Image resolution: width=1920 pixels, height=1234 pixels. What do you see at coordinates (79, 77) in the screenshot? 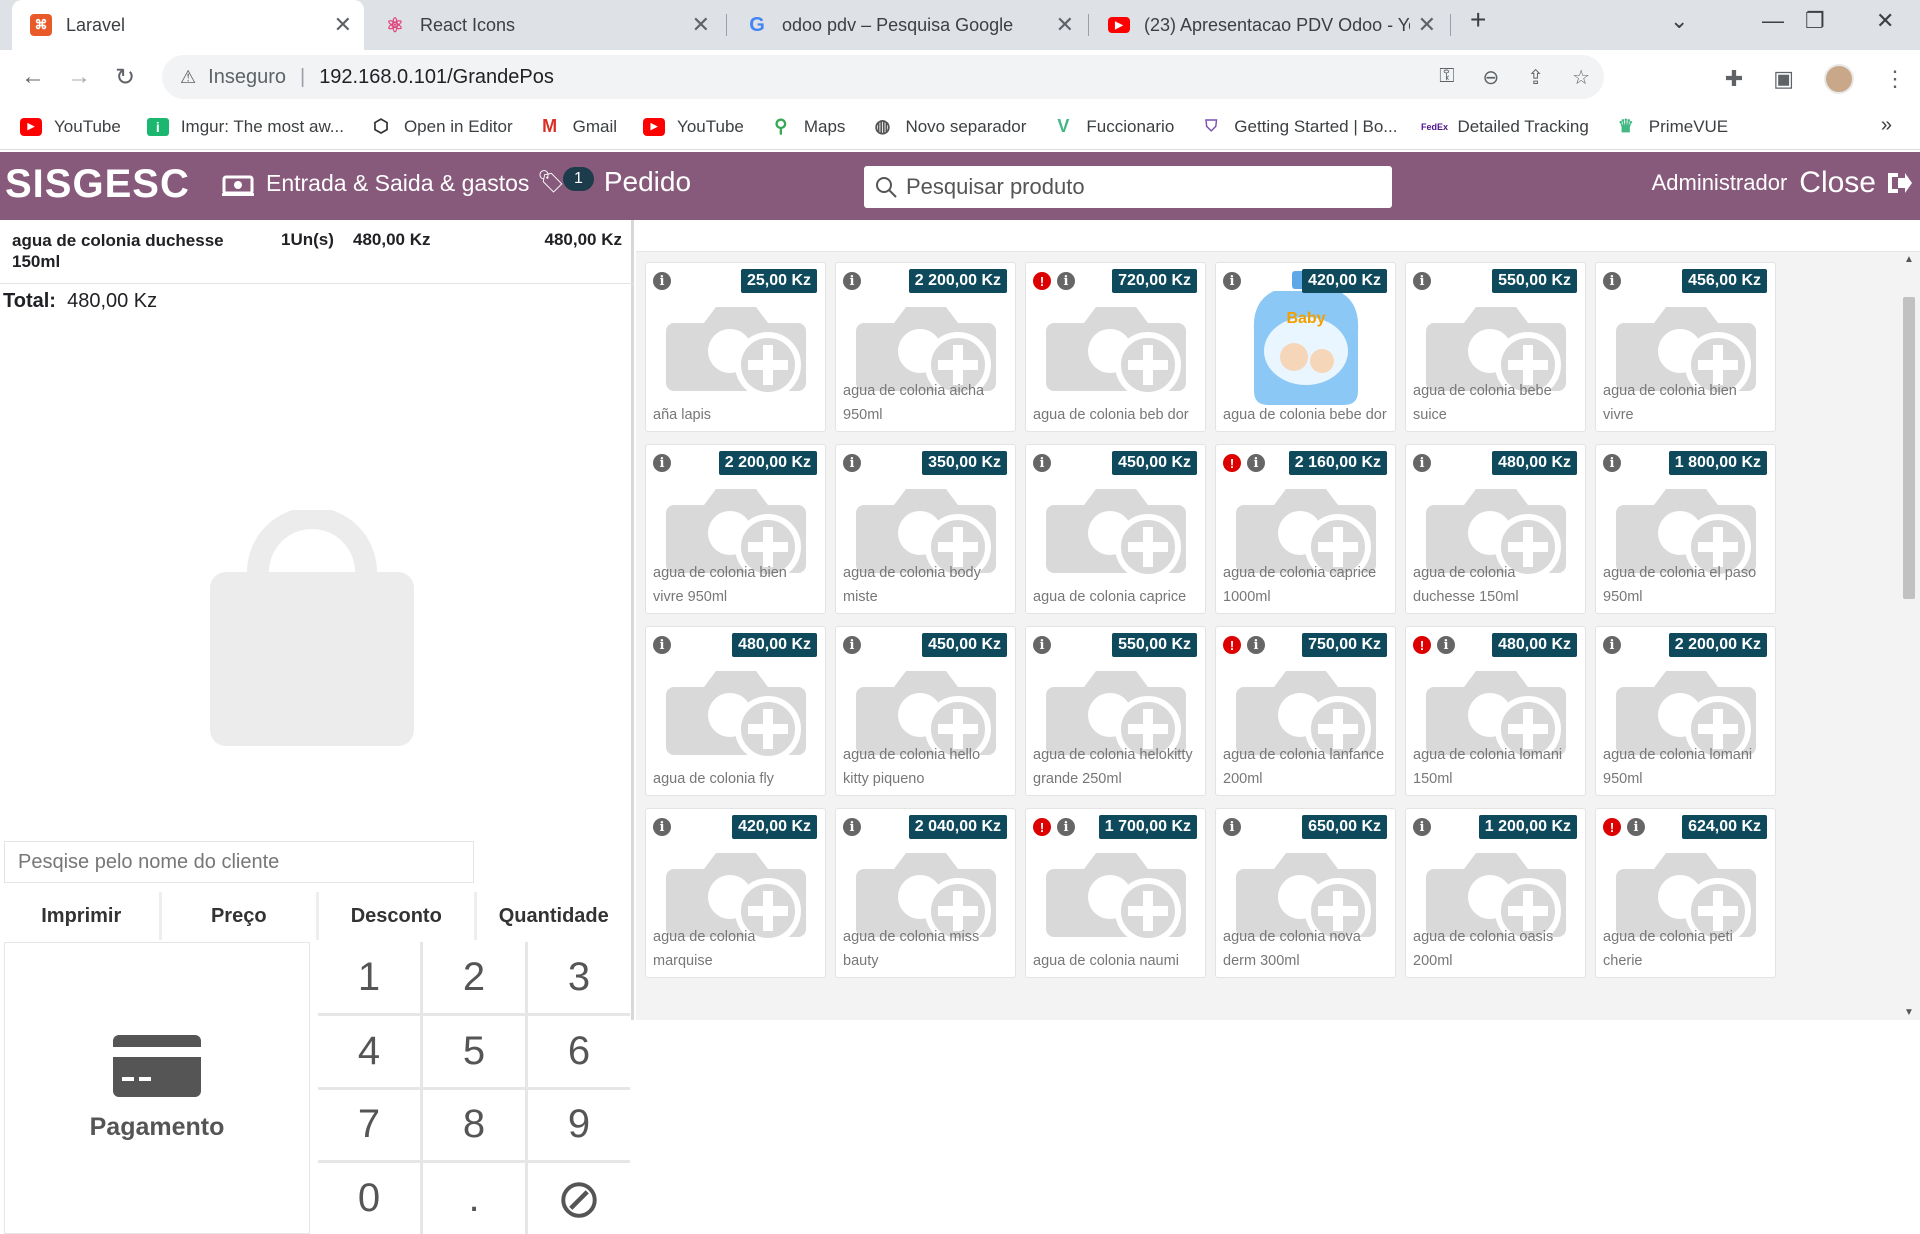
I see `forward-arrow-icon: →` at bounding box center [79, 77].